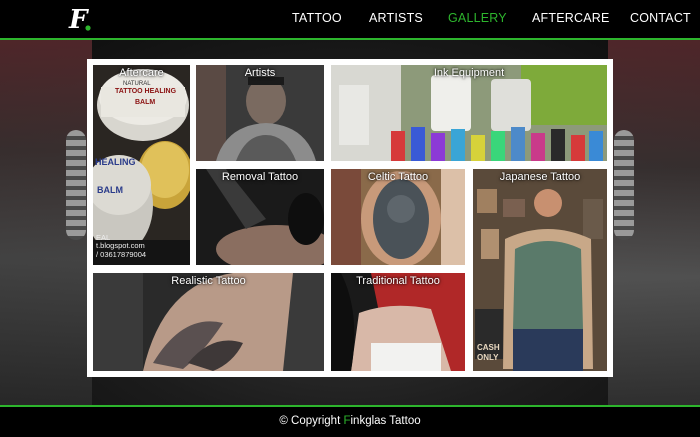  Describe the element at coordinates (146, 91) in the screenshot. I see `aftercare-label-2: TATTOO HEALING` at that location.